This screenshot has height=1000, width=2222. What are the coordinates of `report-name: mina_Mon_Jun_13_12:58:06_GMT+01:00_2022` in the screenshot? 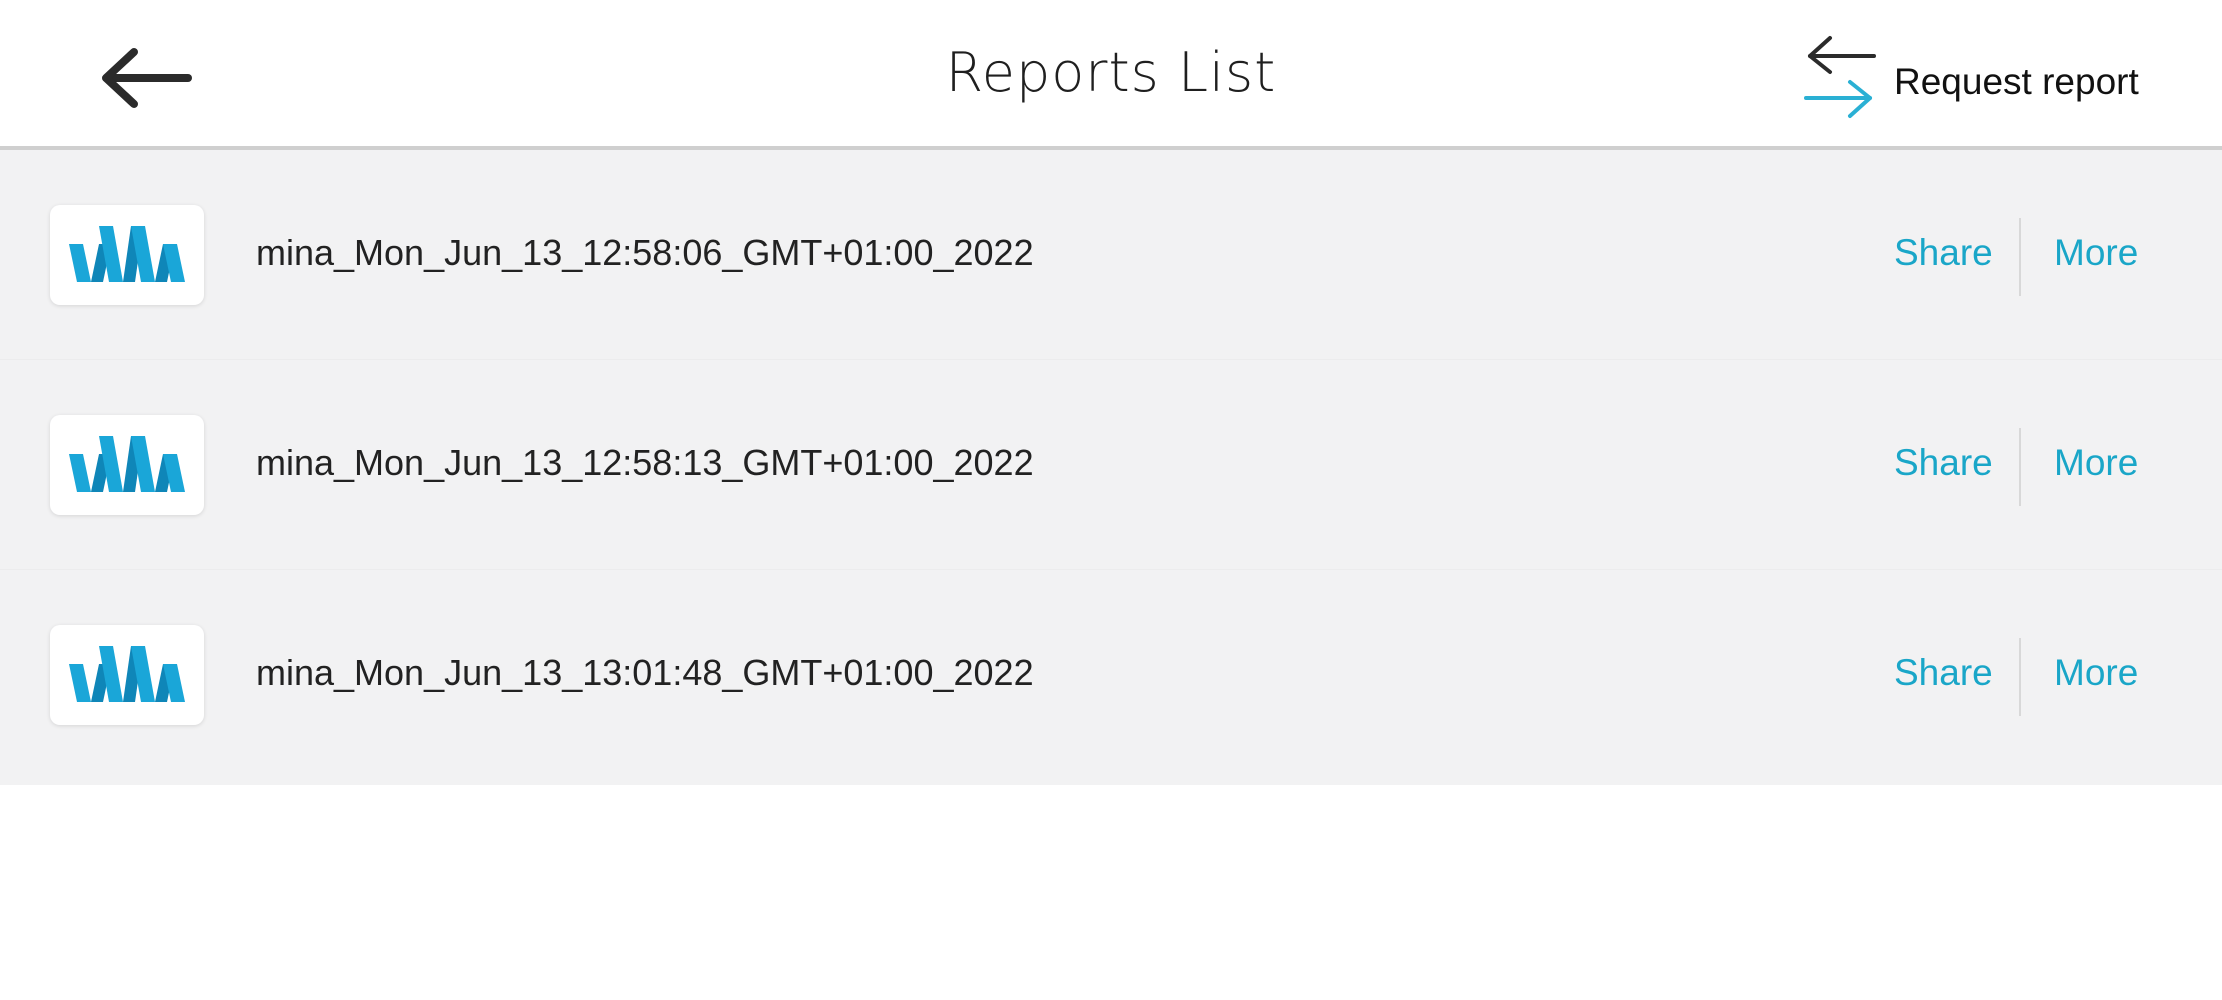 It's located at (645, 252).